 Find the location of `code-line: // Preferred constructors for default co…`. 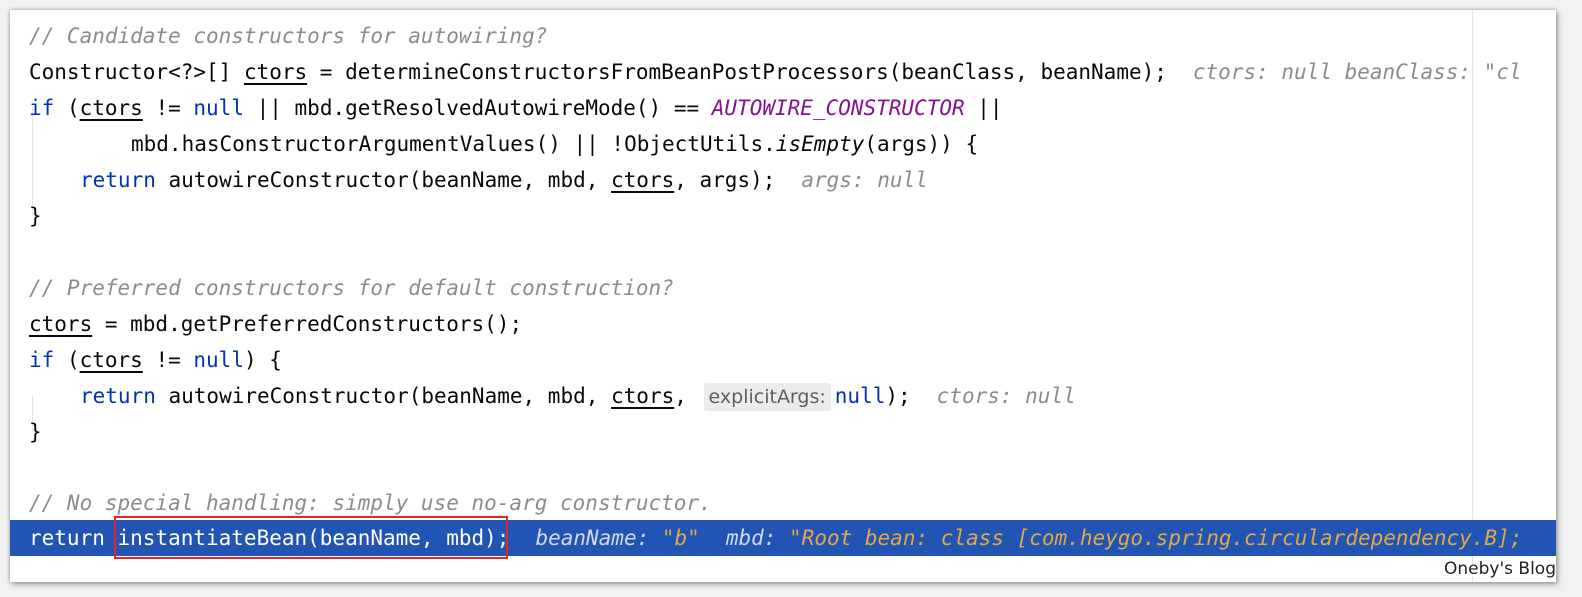

code-line: // Preferred constructors for default co… is located at coordinates (783, 288).